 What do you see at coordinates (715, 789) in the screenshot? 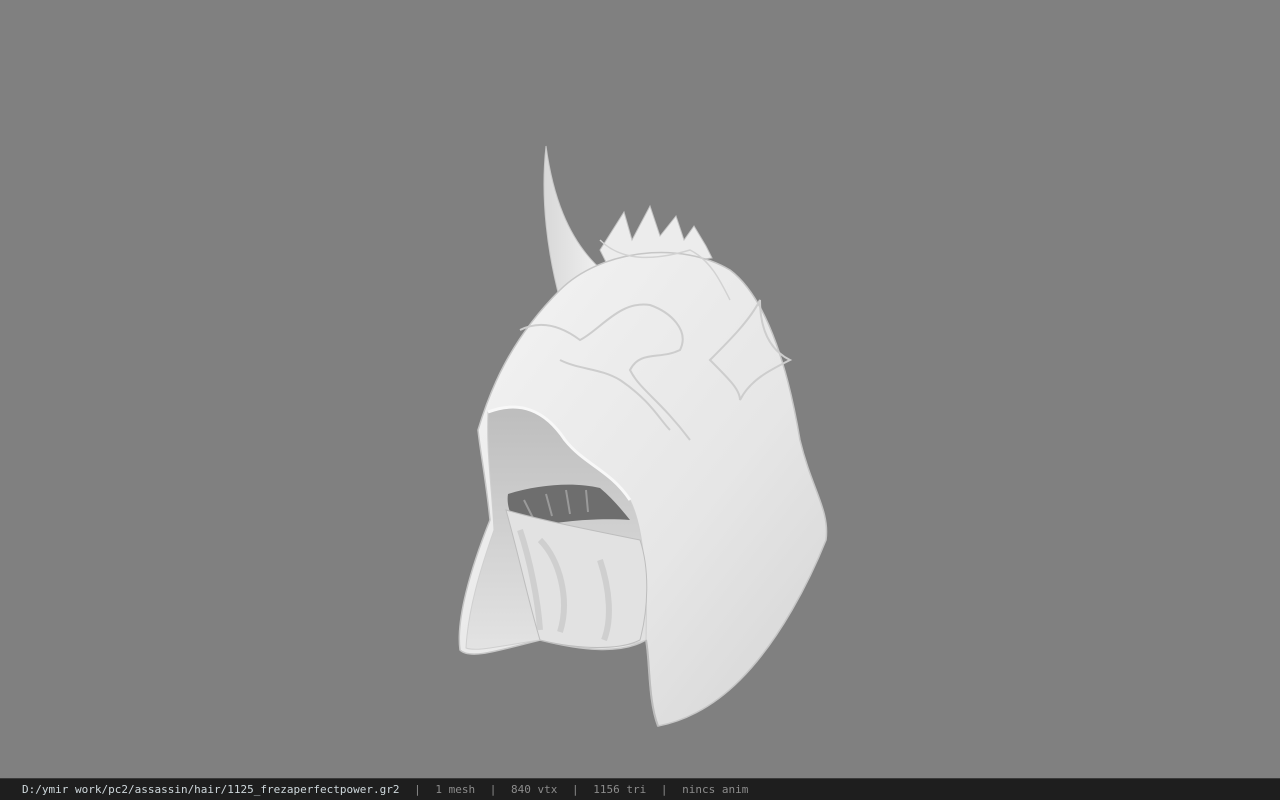
I see `animation-status-text: nincs anim` at bounding box center [715, 789].